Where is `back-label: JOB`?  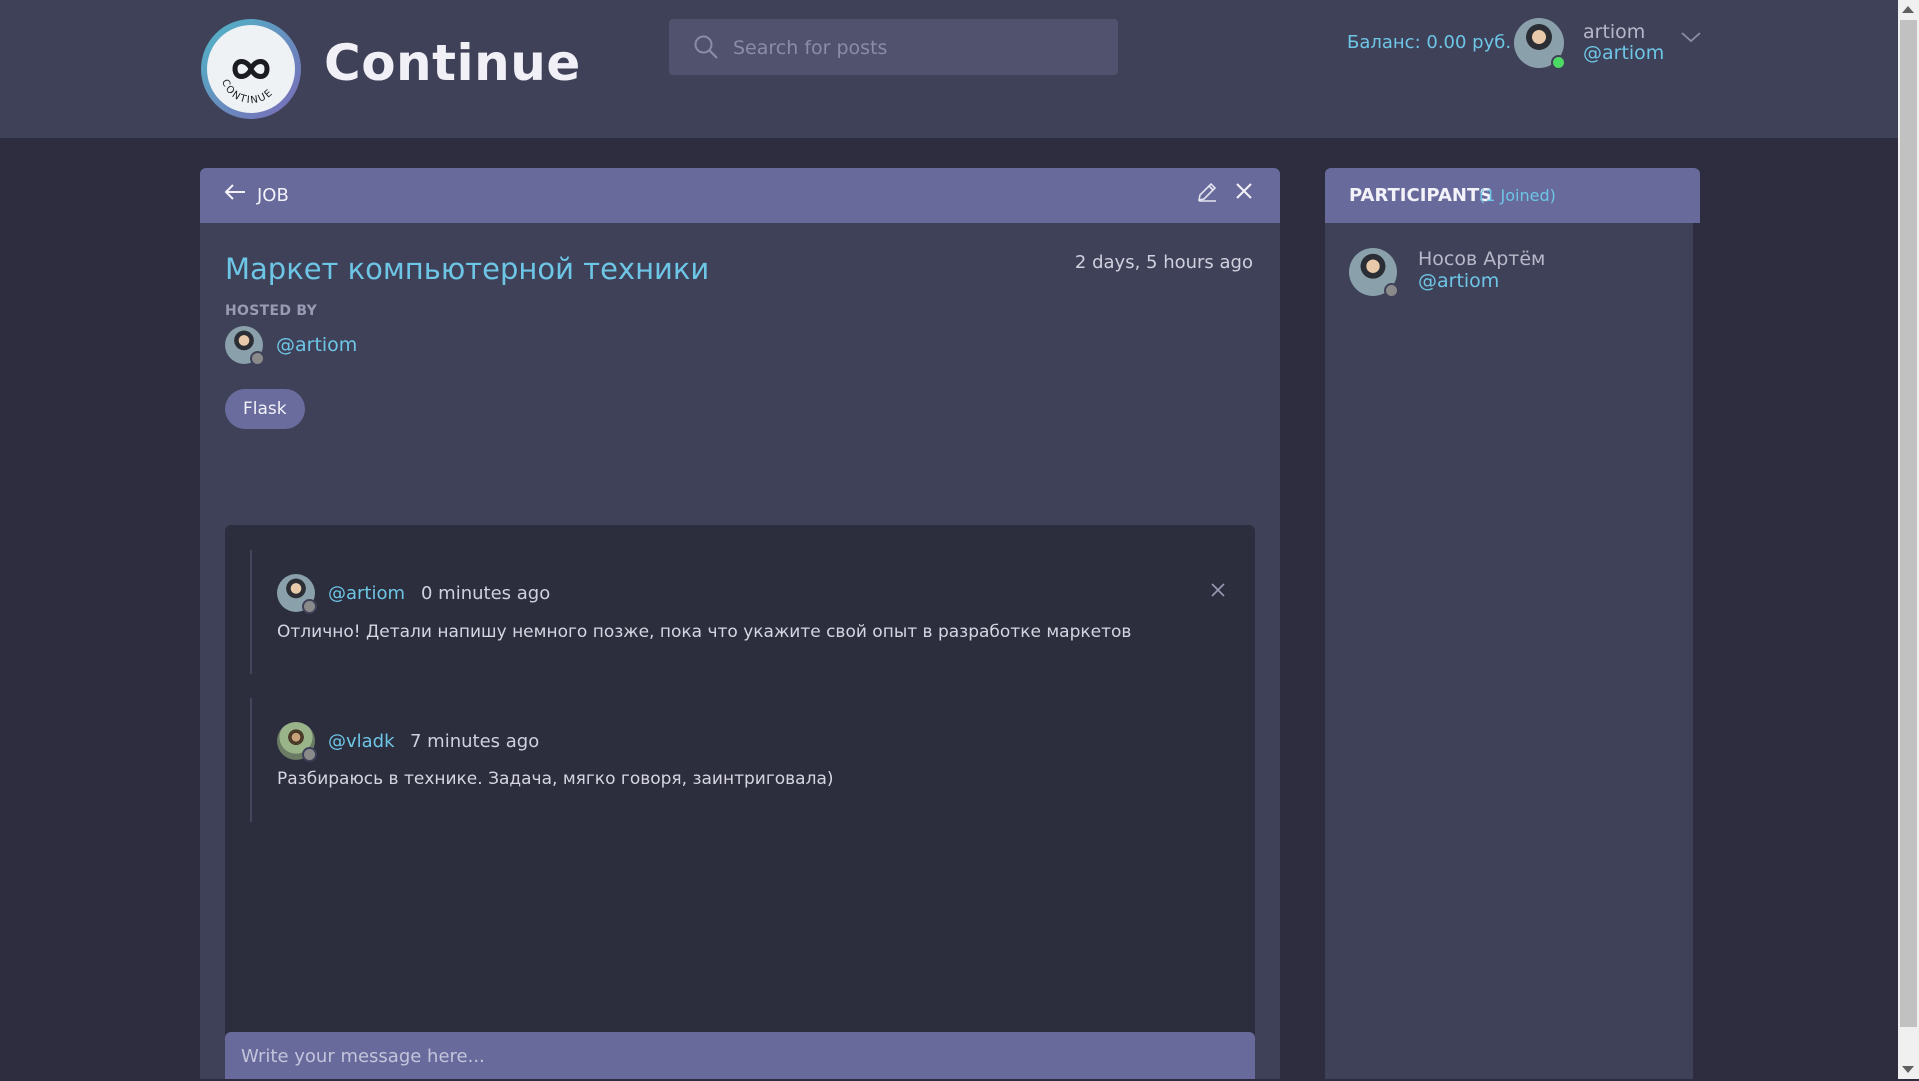 back-label: JOB is located at coordinates (273, 195).